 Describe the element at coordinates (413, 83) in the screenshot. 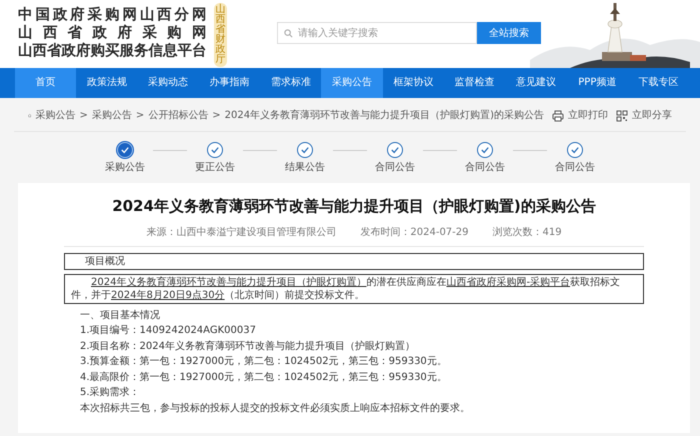

I see `nav-tab: 框架协议` at that location.